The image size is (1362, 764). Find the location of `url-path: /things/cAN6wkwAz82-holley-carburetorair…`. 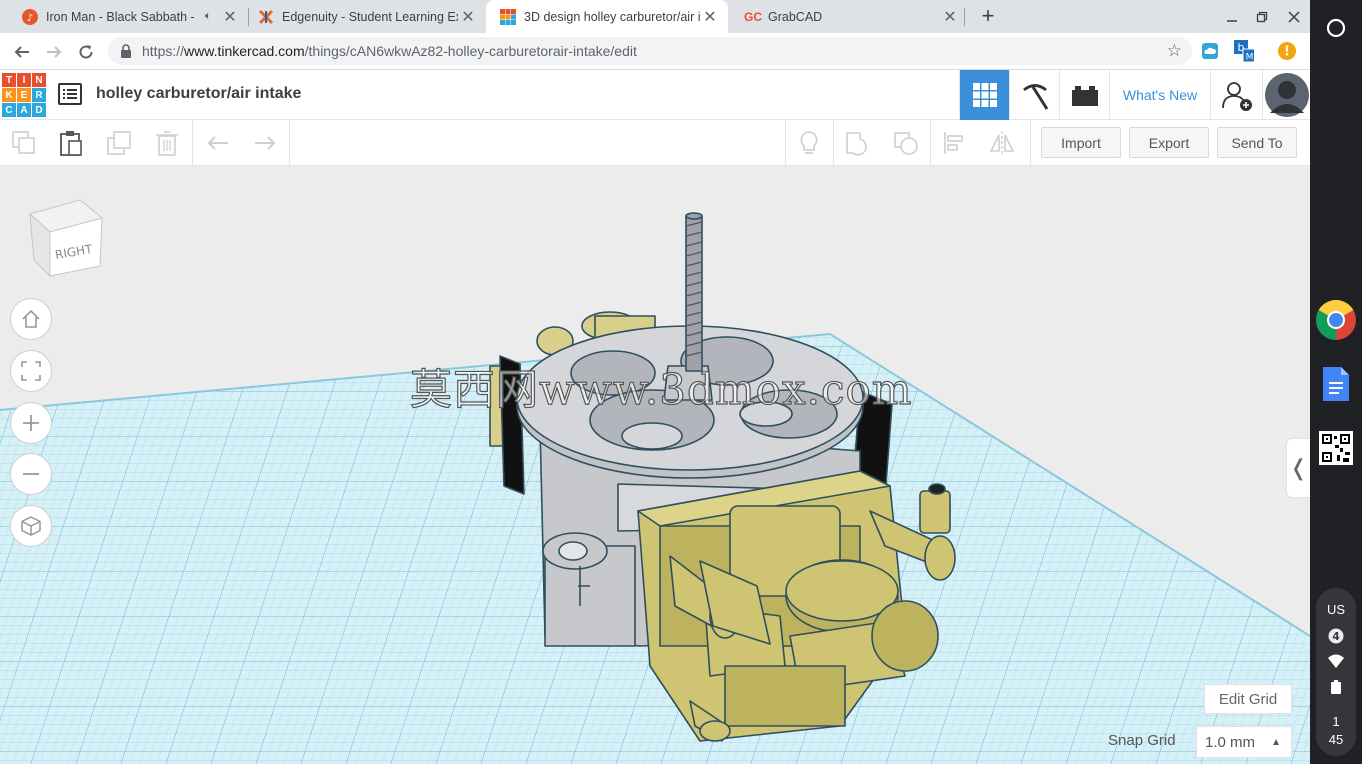

url-path: /things/cAN6wkwAz82-holley-carburetorair… is located at coordinates (470, 51).